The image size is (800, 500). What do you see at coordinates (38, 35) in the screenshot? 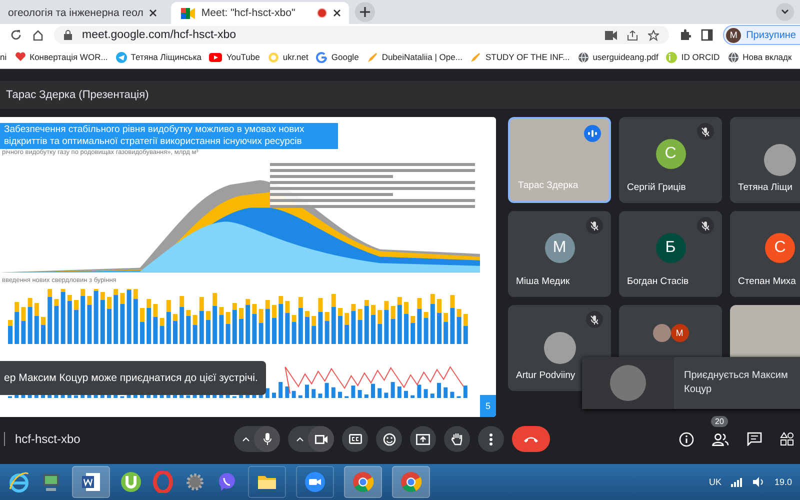
I see `home-icon` at bounding box center [38, 35].